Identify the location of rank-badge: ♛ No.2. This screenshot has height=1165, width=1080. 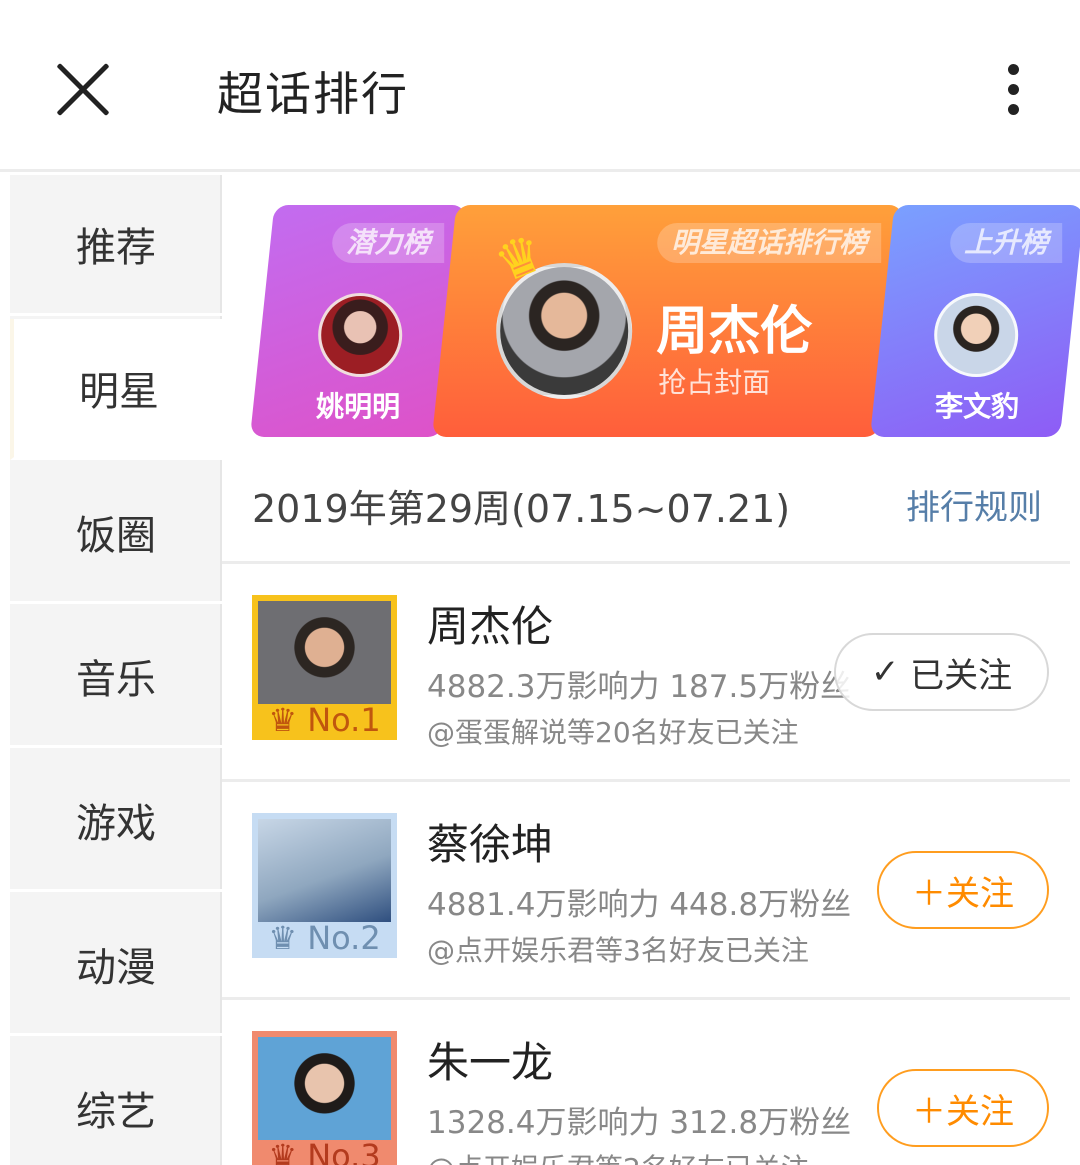
(324, 938).